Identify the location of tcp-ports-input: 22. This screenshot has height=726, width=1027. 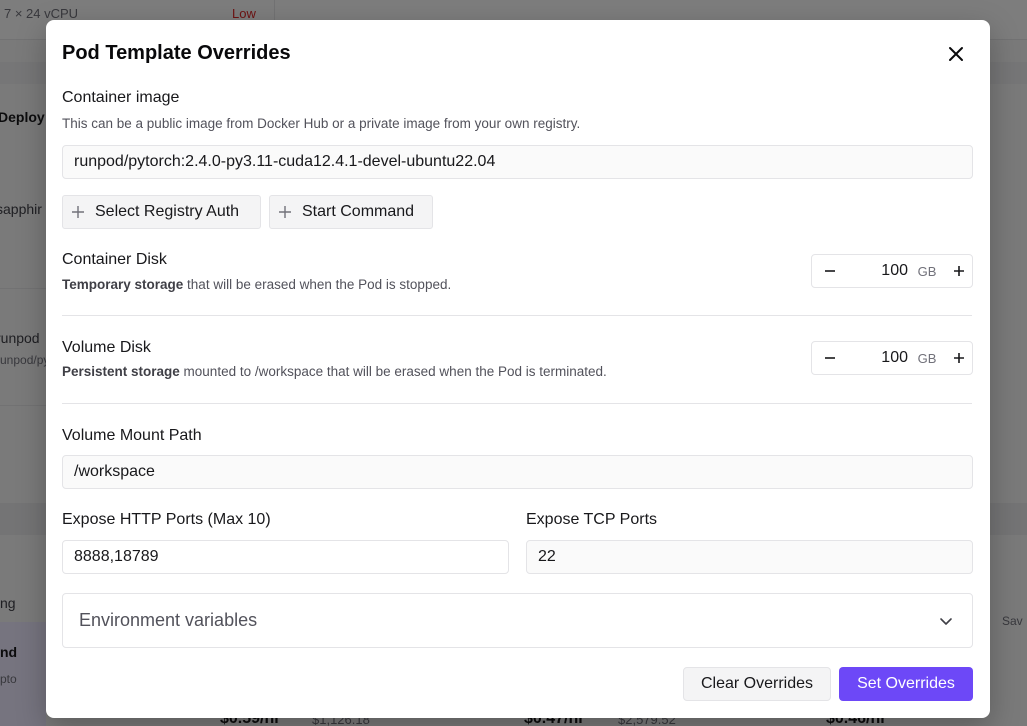
(749, 557).